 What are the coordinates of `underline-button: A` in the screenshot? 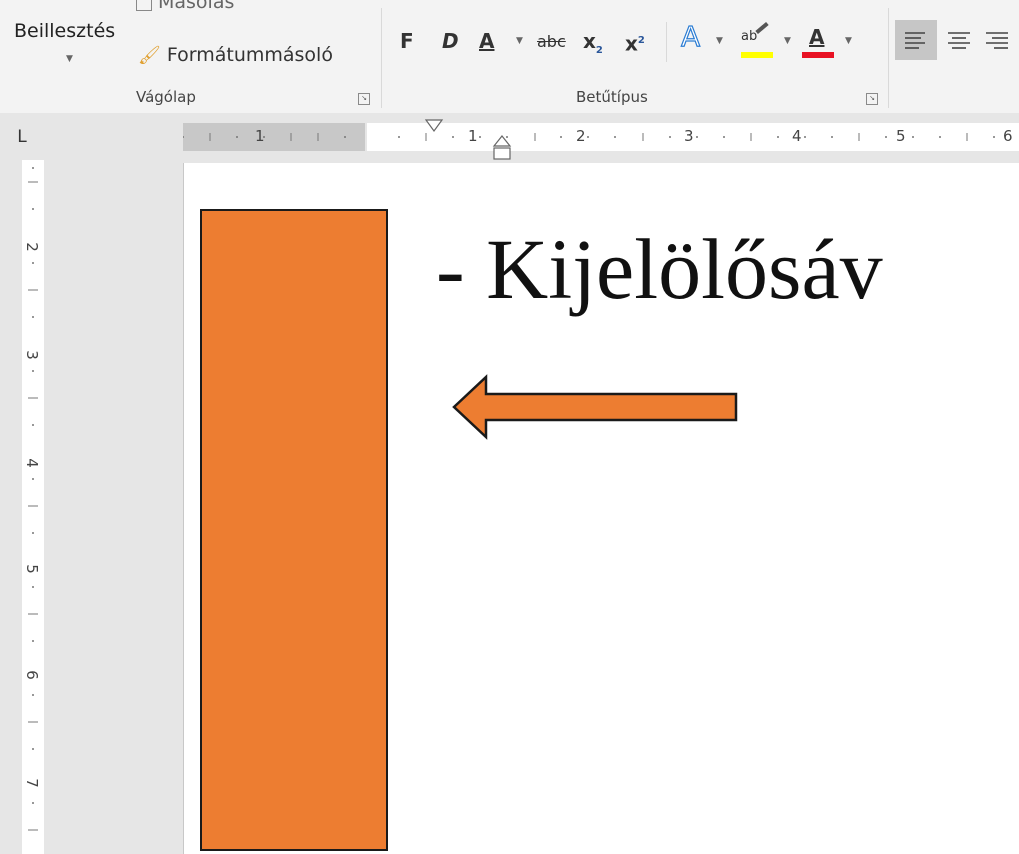 It's located at (486, 41).